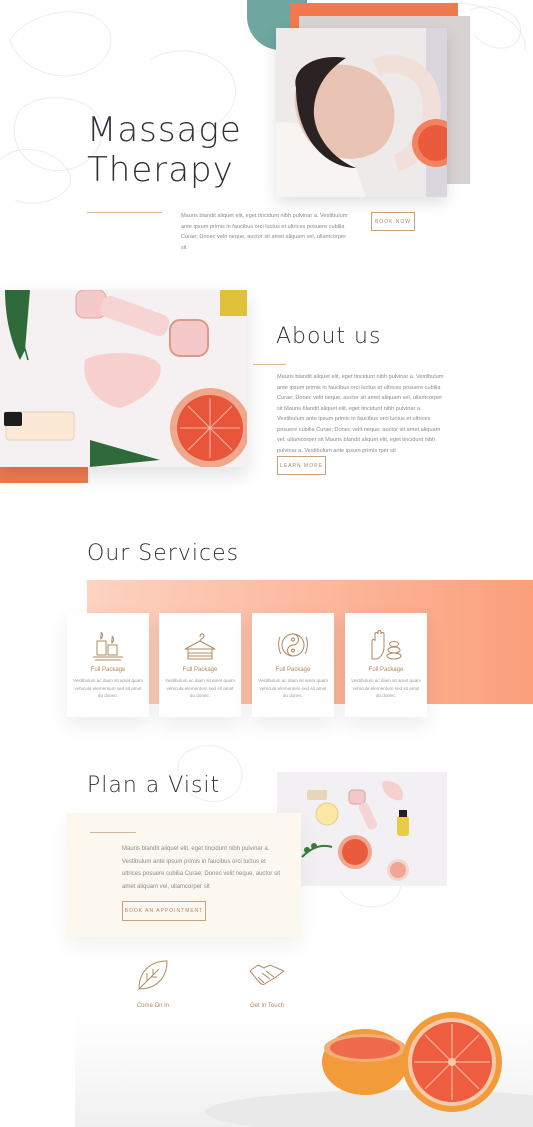 The width and height of the screenshot is (533, 1127). What do you see at coordinates (269, 364) in the screenshot?
I see `about-divider` at bounding box center [269, 364].